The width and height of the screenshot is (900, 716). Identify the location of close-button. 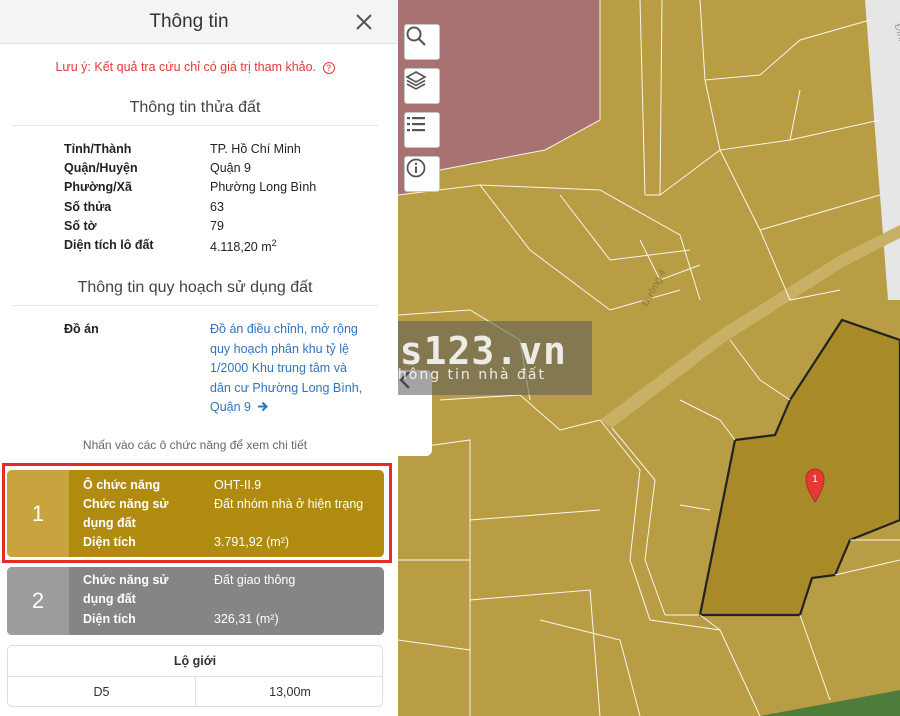
(364, 22).